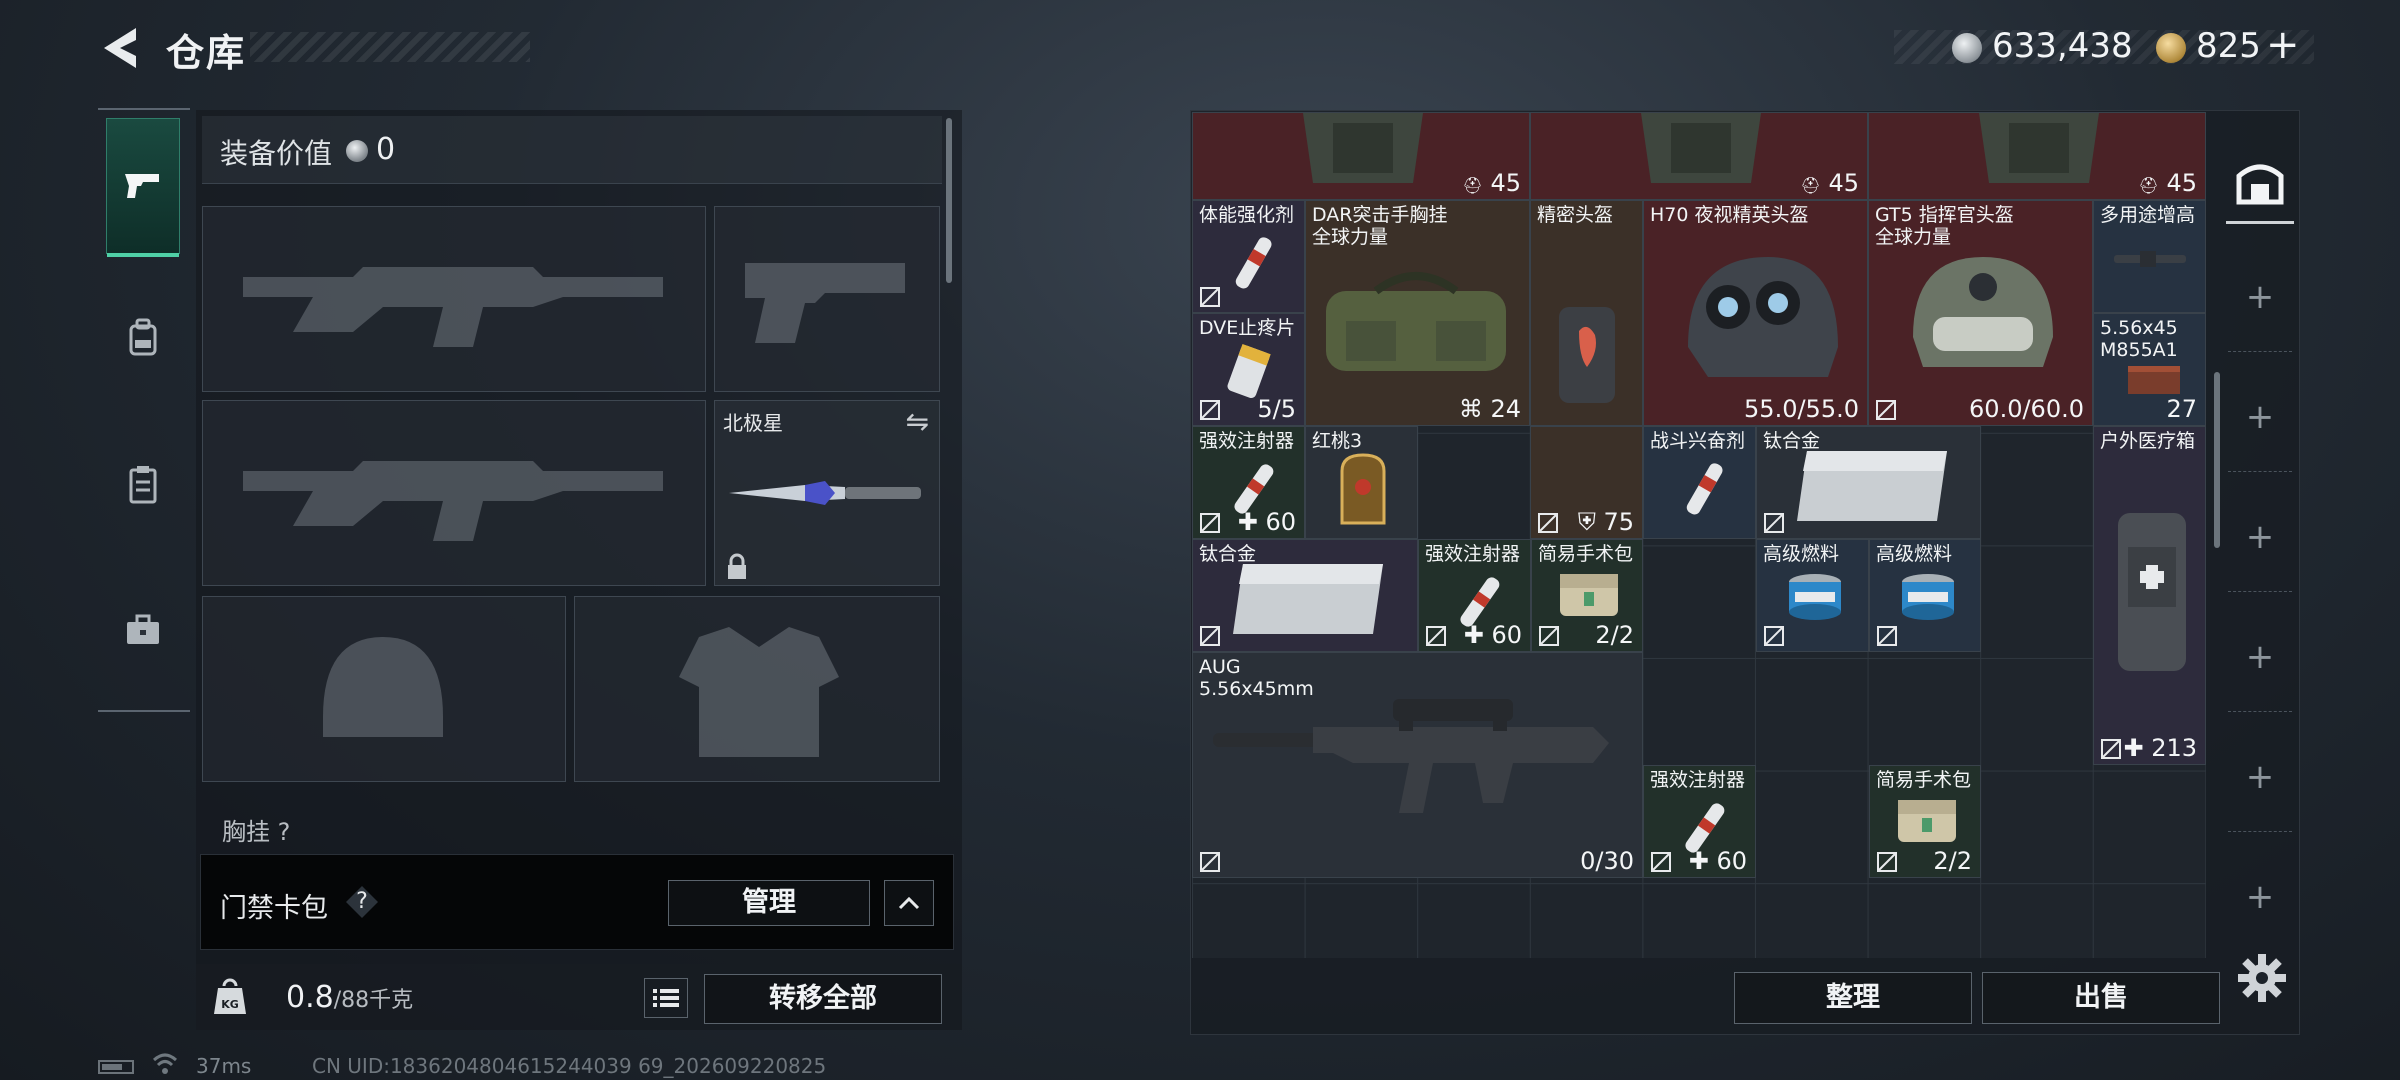 The image size is (2400, 1080). I want to click on stash-item-dar-rig: DAR突击手胸挂 全球力量 ⌘ 24, so click(1417, 313).